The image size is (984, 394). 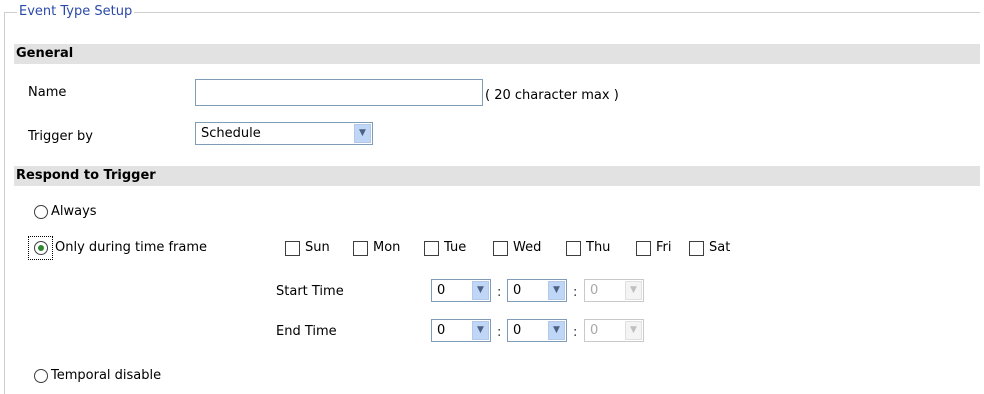 I want to click on day-label-tue: Tue, so click(x=455, y=248).